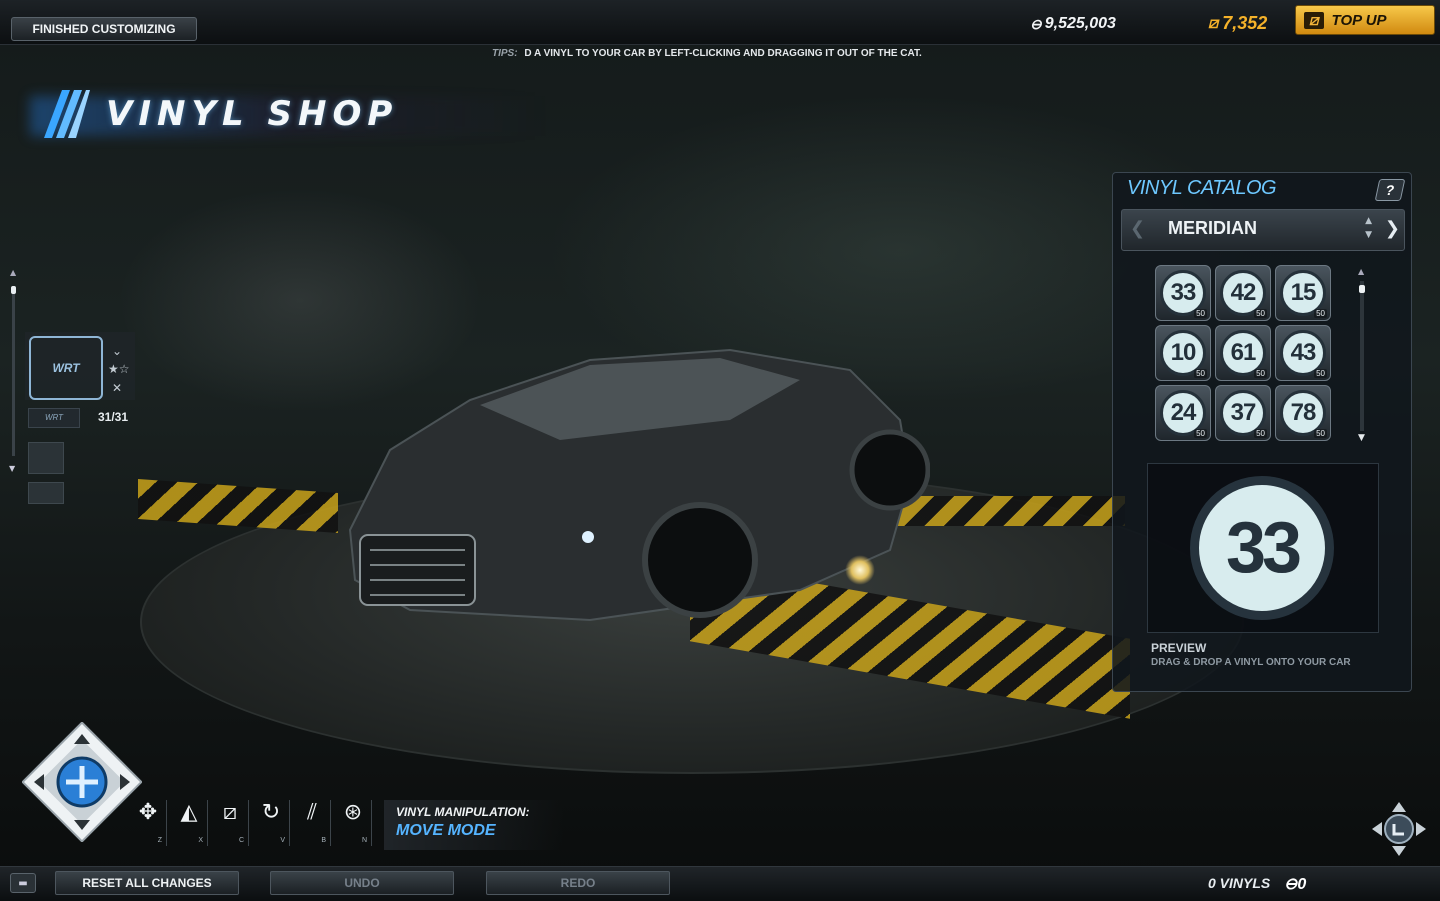 This screenshot has height=901, width=1440. What do you see at coordinates (446, 830) in the screenshot?
I see `manipulation-mode: MOVE MODE` at bounding box center [446, 830].